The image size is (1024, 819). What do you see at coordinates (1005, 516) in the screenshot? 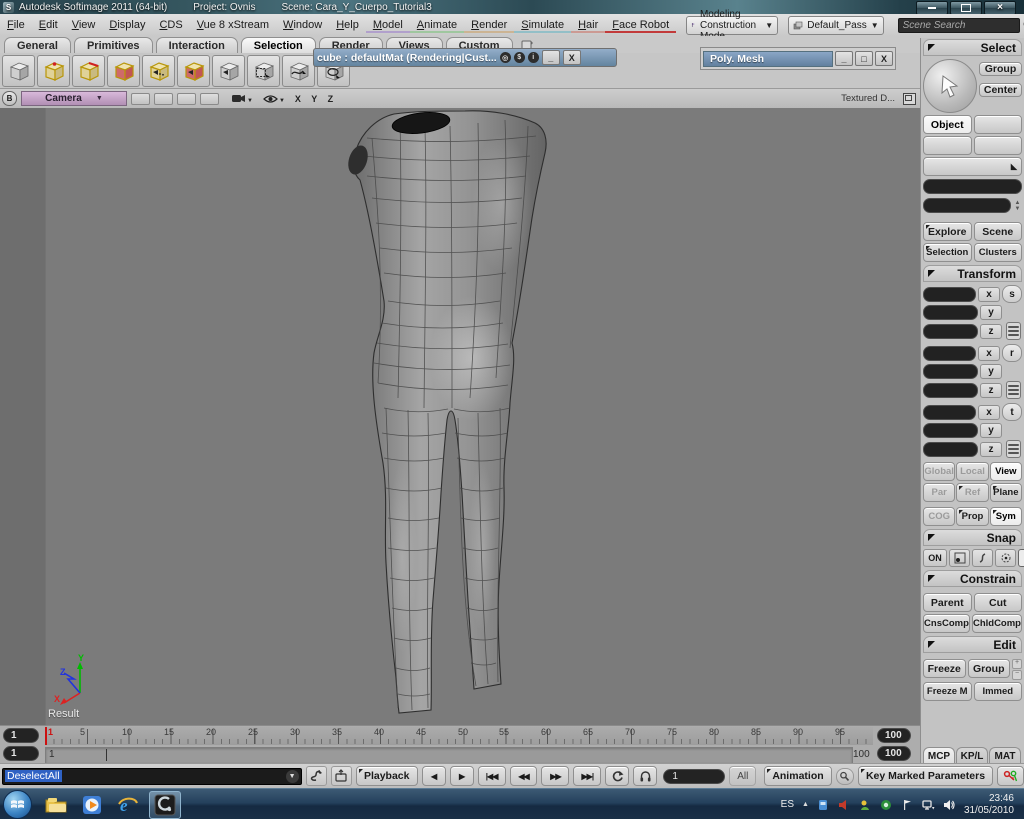
I see `sym-button: Sym` at bounding box center [1005, 516].